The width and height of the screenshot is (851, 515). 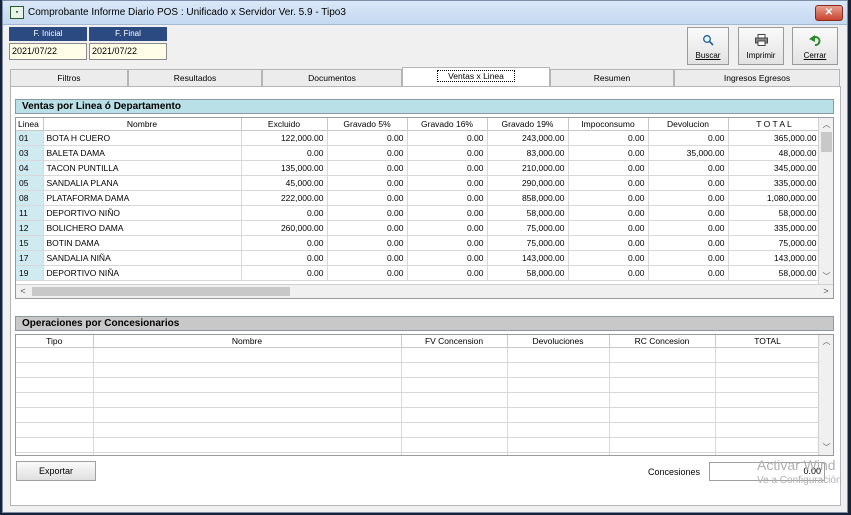 What do you see at coordinates (128, 51) in the screenshot?
I see `end-date-field: 2021/07/22` at bounding box center [128, 51].